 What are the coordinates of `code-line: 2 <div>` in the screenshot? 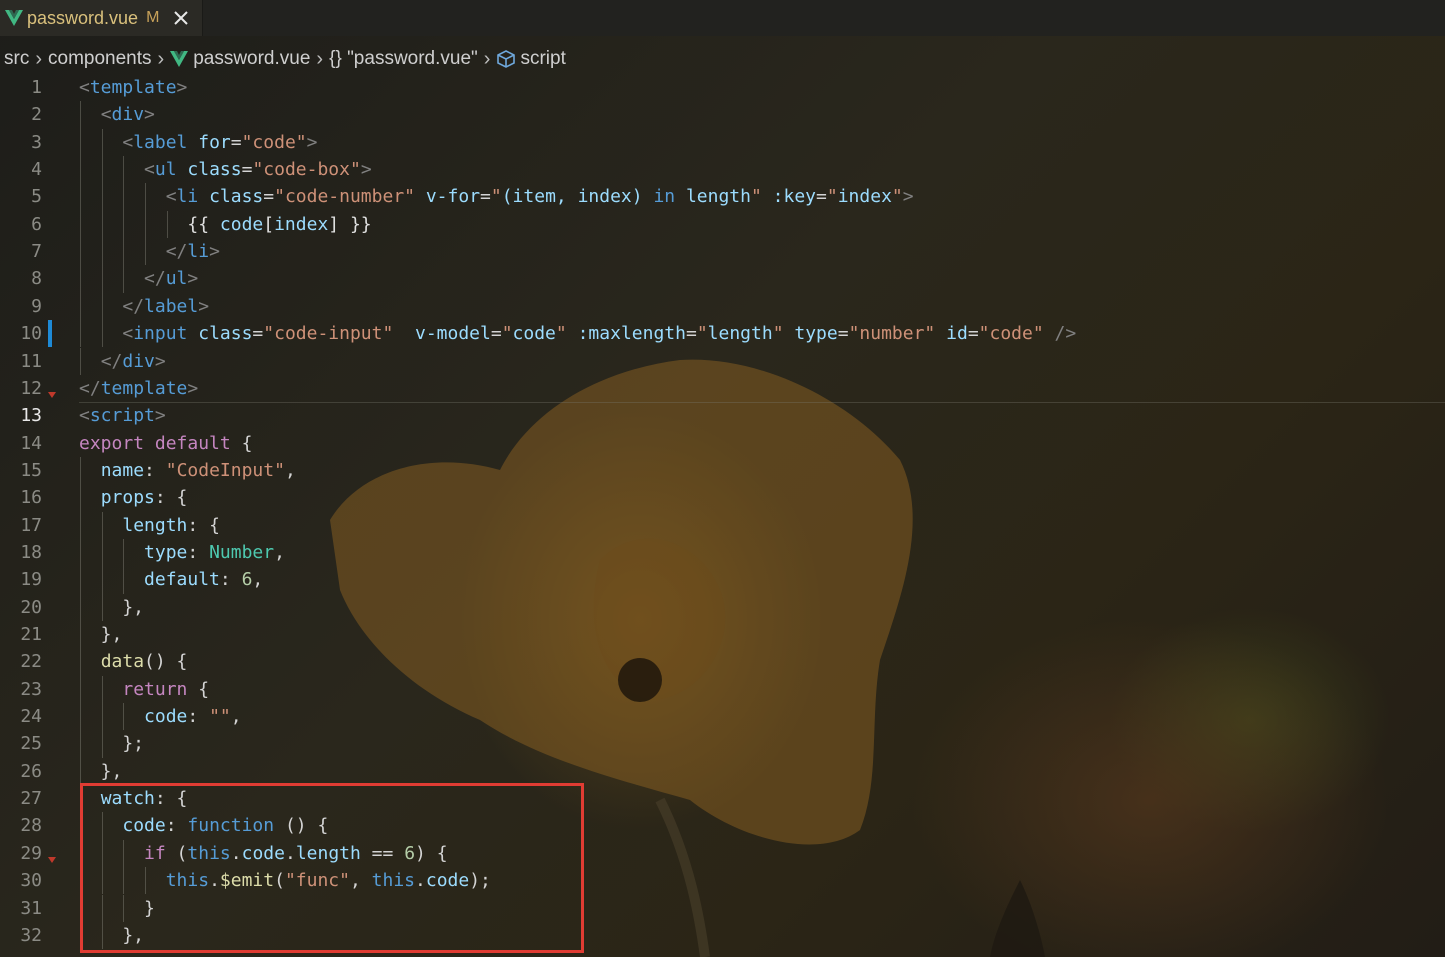 It's located at (722, 115).